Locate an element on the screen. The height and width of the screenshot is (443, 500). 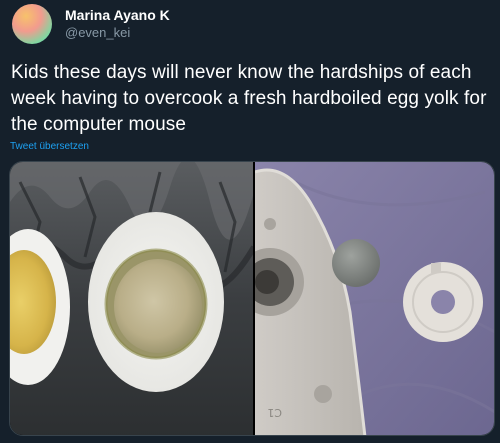
display-name: Marina Ayano K is located at coordinates (117, 15).